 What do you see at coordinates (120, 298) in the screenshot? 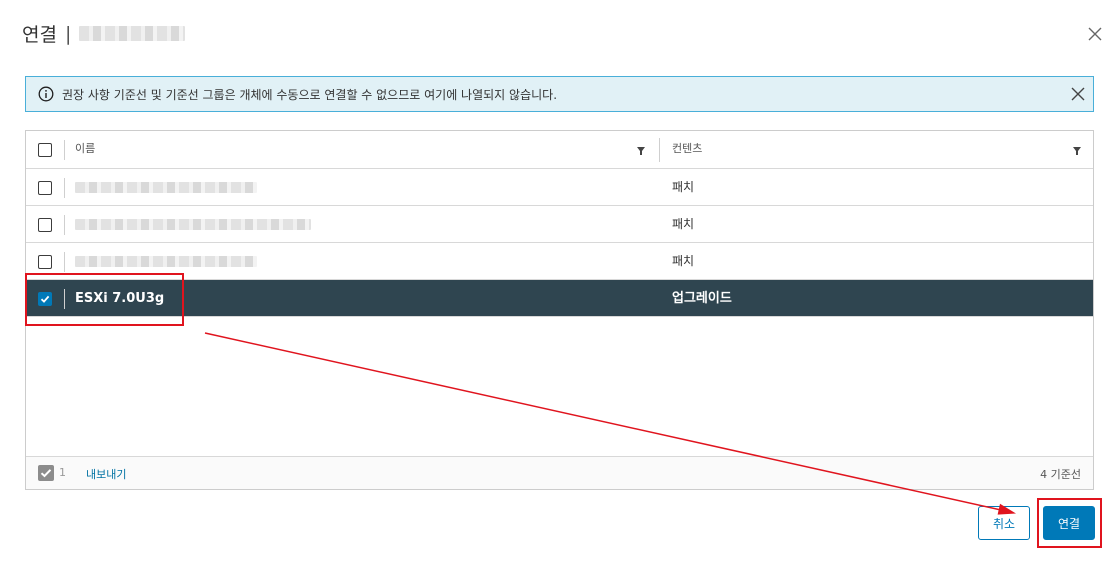
I see `row-name: ESXi 7.0U3g` at bounding box center [120, 298].